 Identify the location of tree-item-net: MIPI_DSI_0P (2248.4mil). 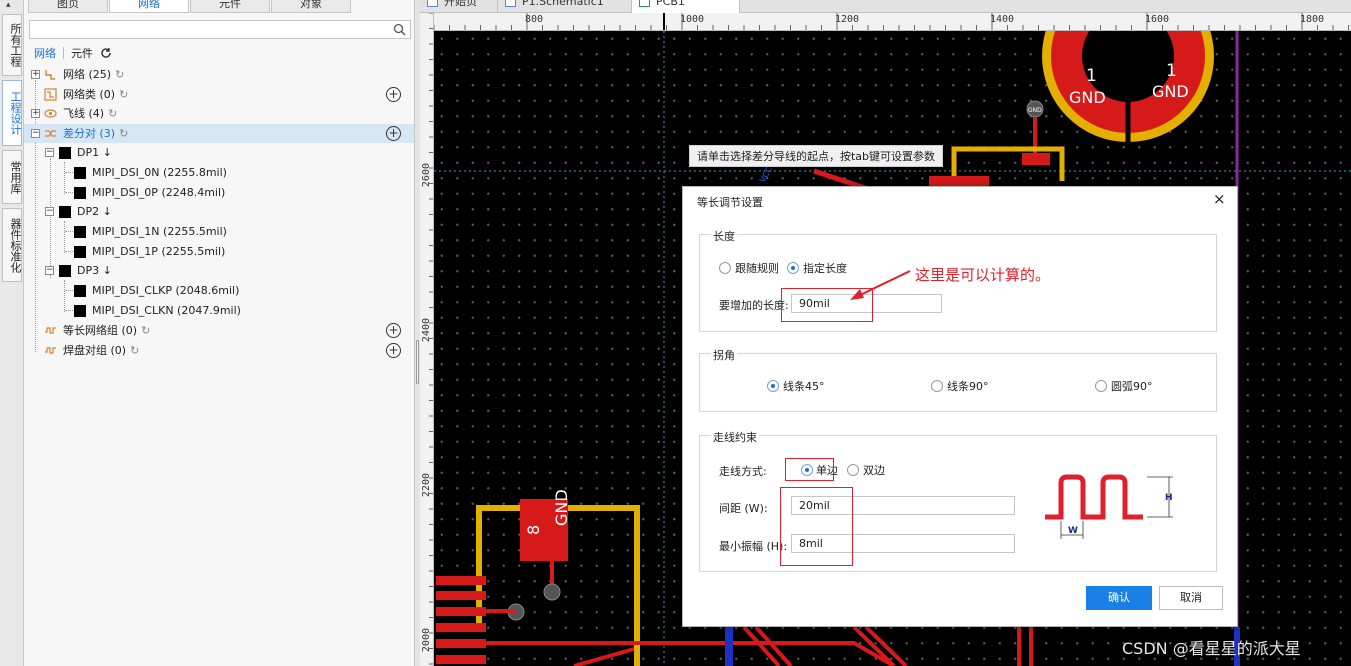
(219, 192).